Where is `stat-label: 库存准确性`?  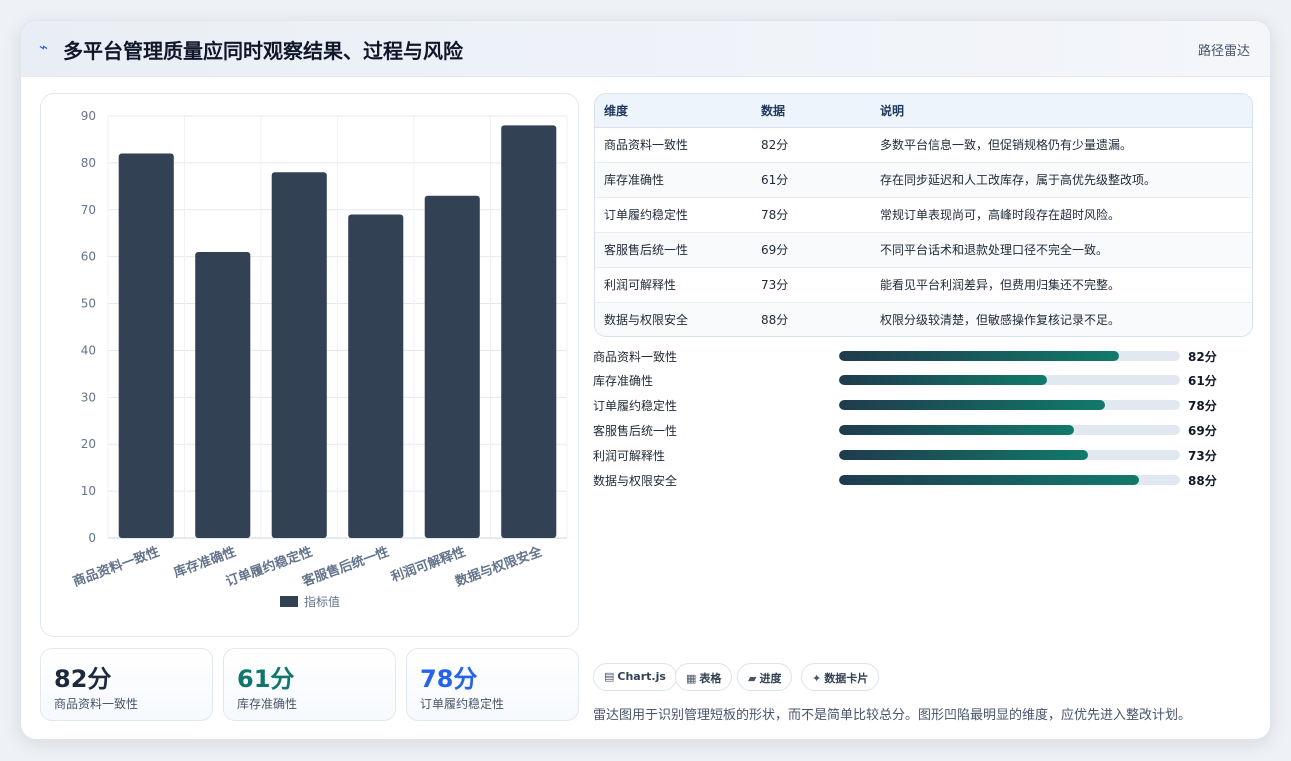
stat-label: 库存准确性 is located at coordinates (267, 704).